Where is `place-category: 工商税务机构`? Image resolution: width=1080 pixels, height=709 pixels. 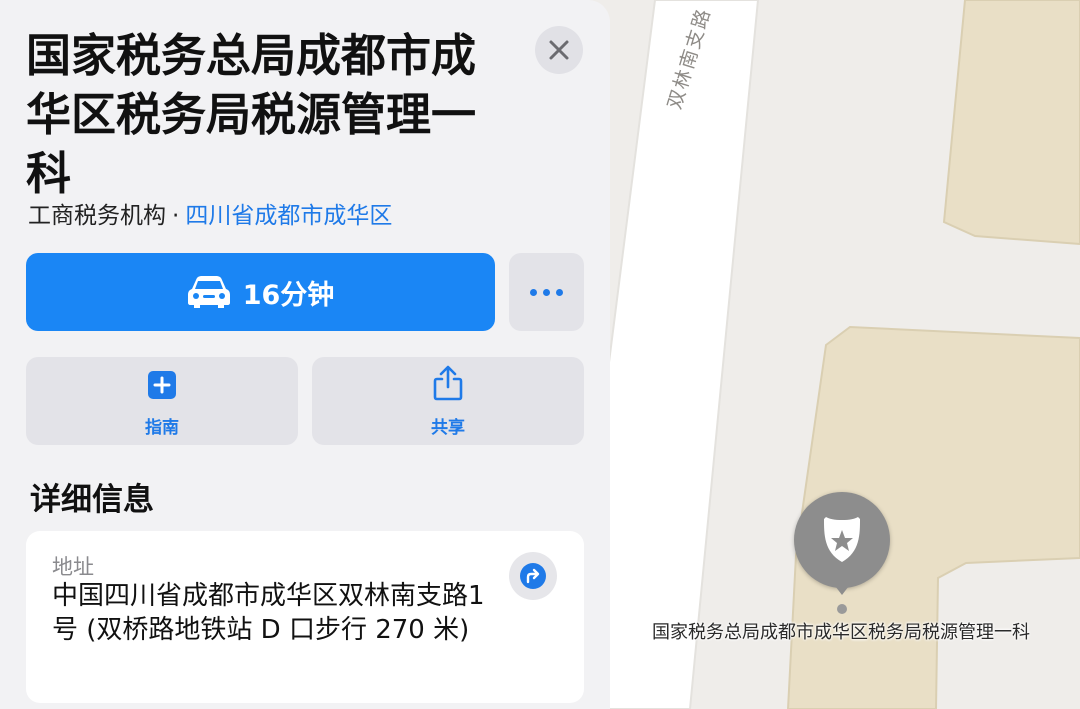
place-category: 工商税务机构 is located at coordinates (97, 216).